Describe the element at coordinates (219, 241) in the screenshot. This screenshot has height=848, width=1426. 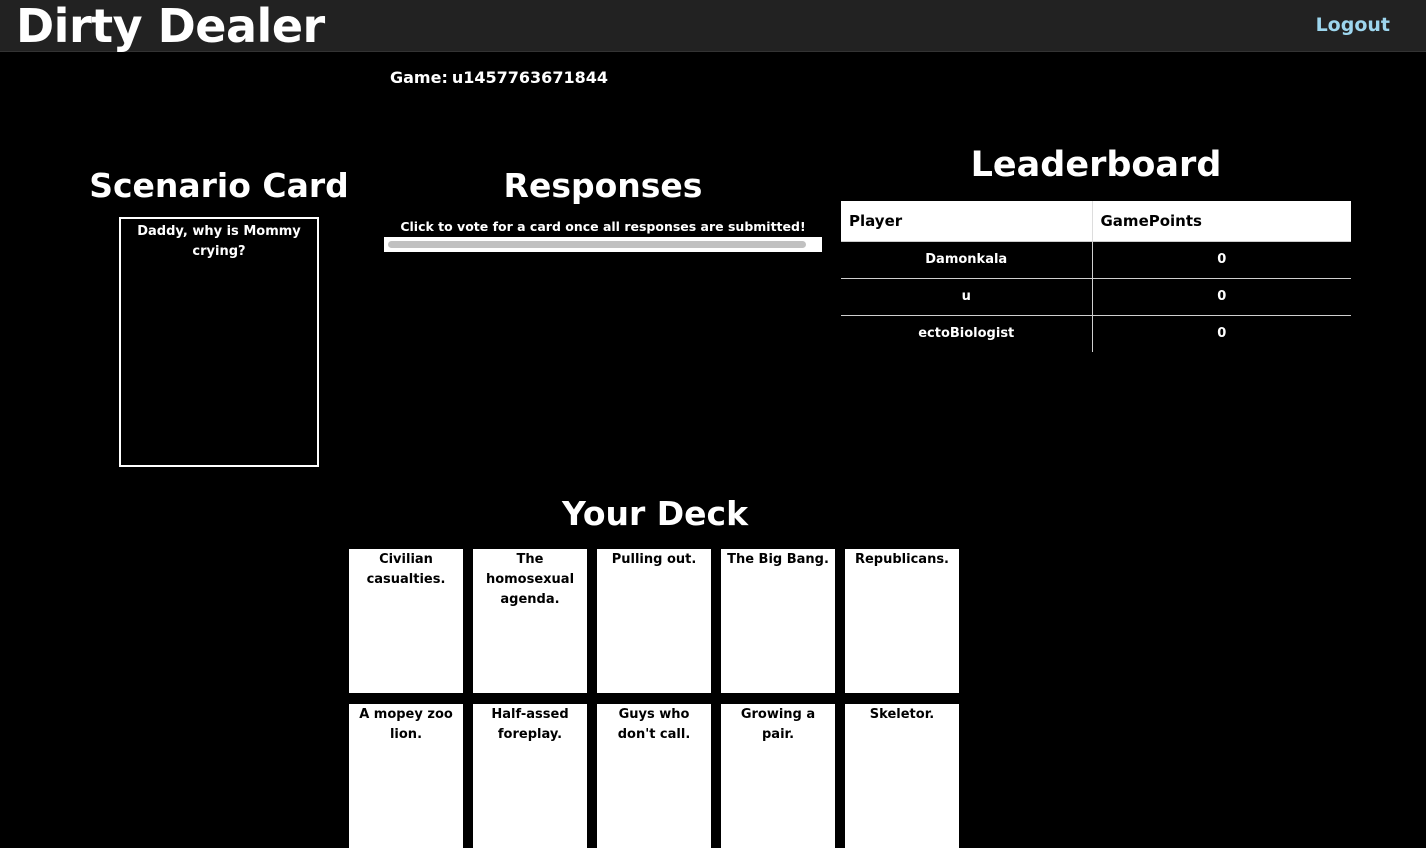
I see `scenario-card-text: Daddy, why is Mommy crying?` at that location.